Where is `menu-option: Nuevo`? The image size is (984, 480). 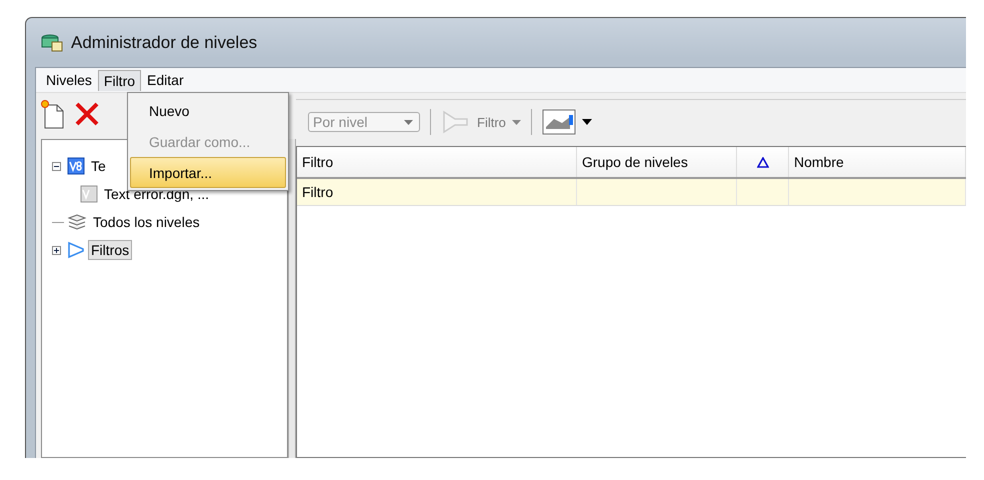 menu-option: Nuevo is located at coordinates (208, 110).